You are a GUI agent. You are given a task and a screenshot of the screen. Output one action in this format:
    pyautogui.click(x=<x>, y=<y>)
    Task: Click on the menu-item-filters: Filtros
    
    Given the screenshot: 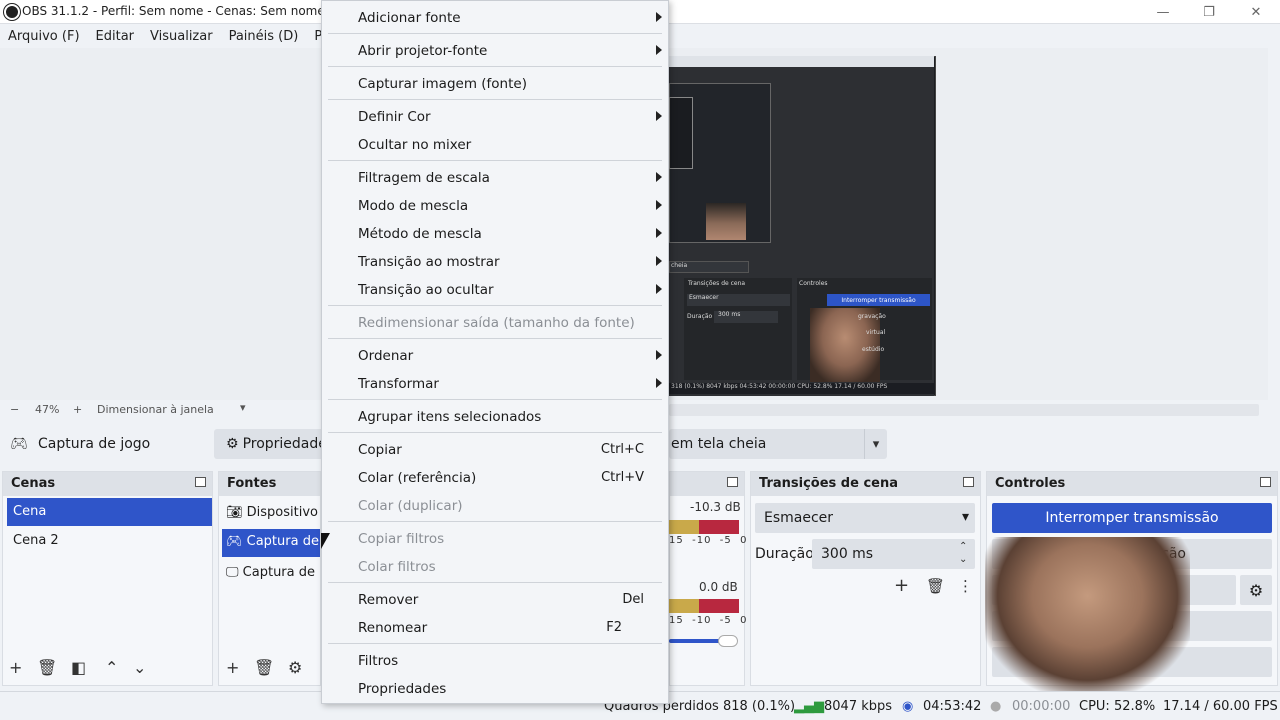 What is the action you would take?
    pyautogui.click(x=378, y=661)
    